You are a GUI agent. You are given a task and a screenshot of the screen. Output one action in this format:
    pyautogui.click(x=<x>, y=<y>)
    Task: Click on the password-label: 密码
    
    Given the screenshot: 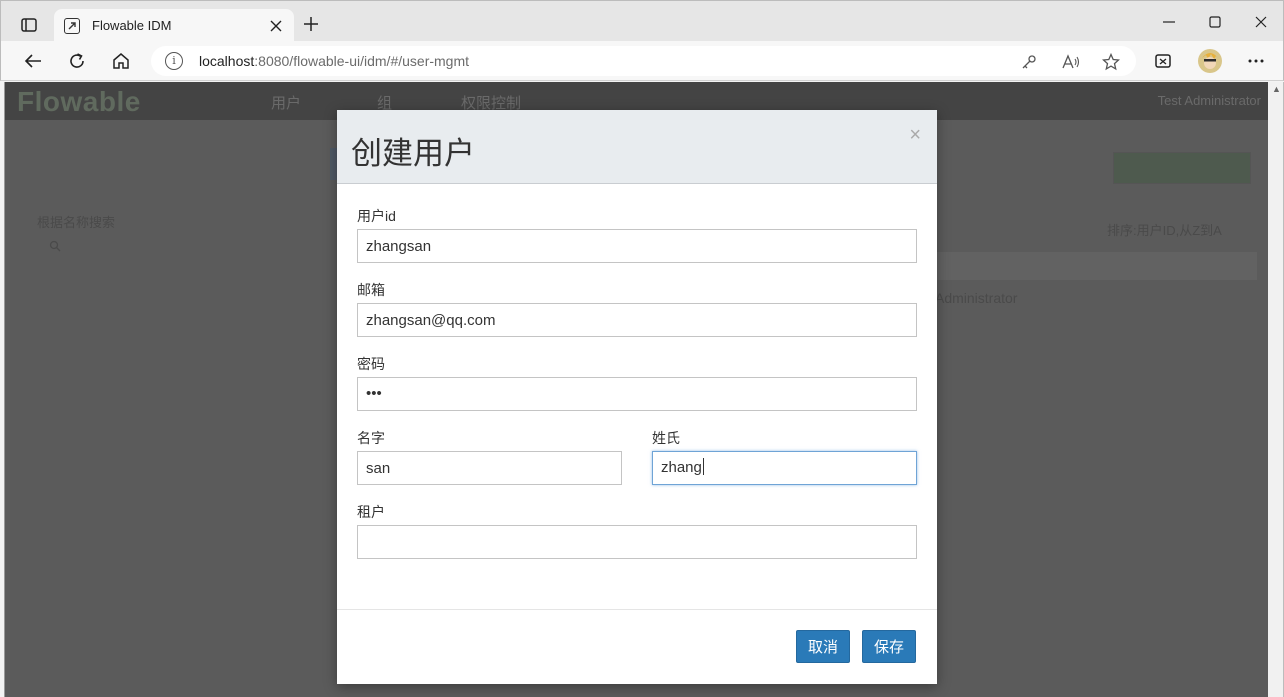 What is the action you would take?
    pyautogui.click(x=371, y=364)
    